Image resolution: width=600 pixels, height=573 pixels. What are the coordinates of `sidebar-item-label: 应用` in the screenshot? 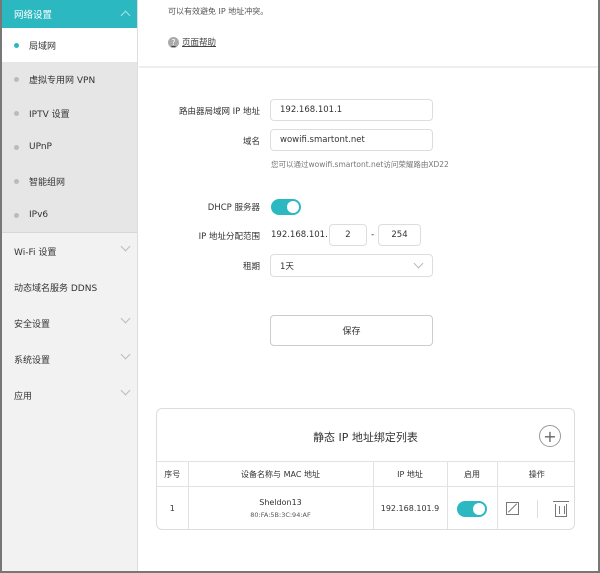 It's located at (23, 396).